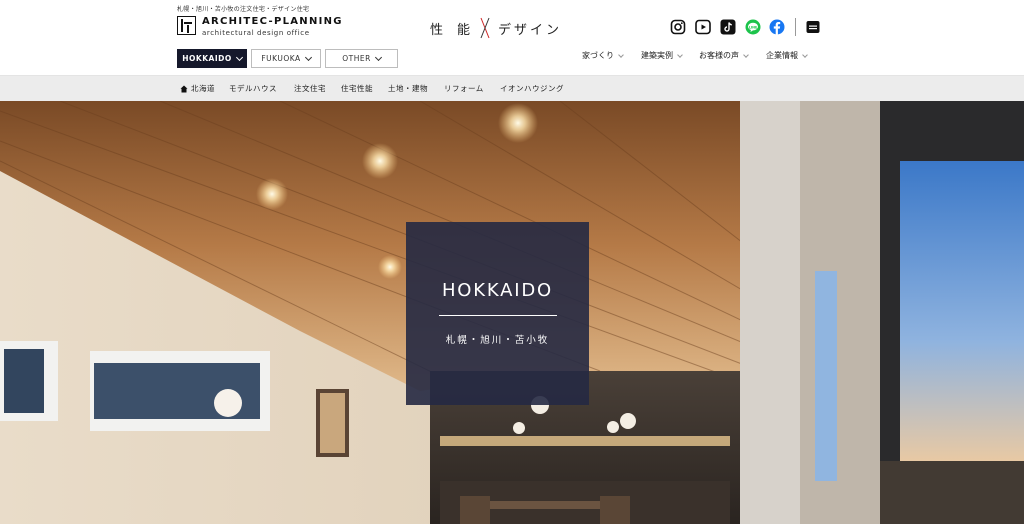 This screenshot has height=524, width=1024. I want to click on subnav-label: 北海道, so click(203, 88).